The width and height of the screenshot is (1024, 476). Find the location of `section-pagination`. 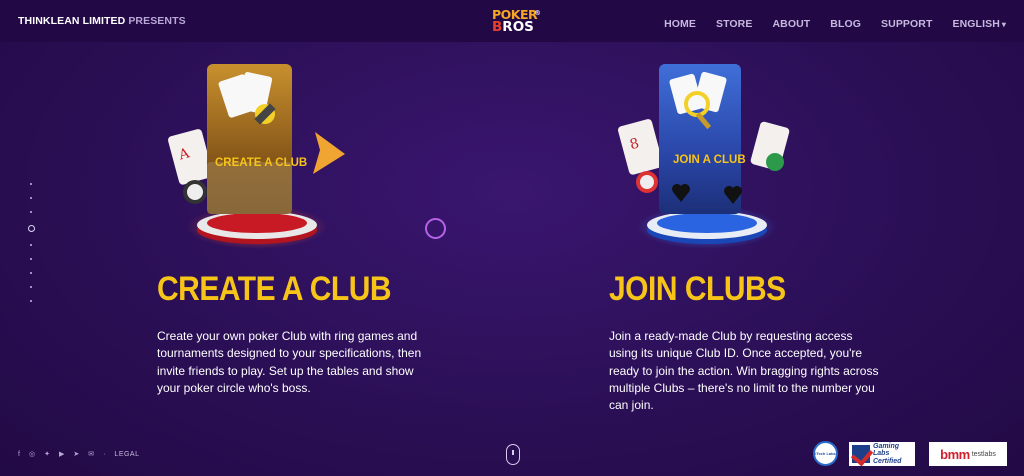

section-pagination is located at coordinates (31, 248).